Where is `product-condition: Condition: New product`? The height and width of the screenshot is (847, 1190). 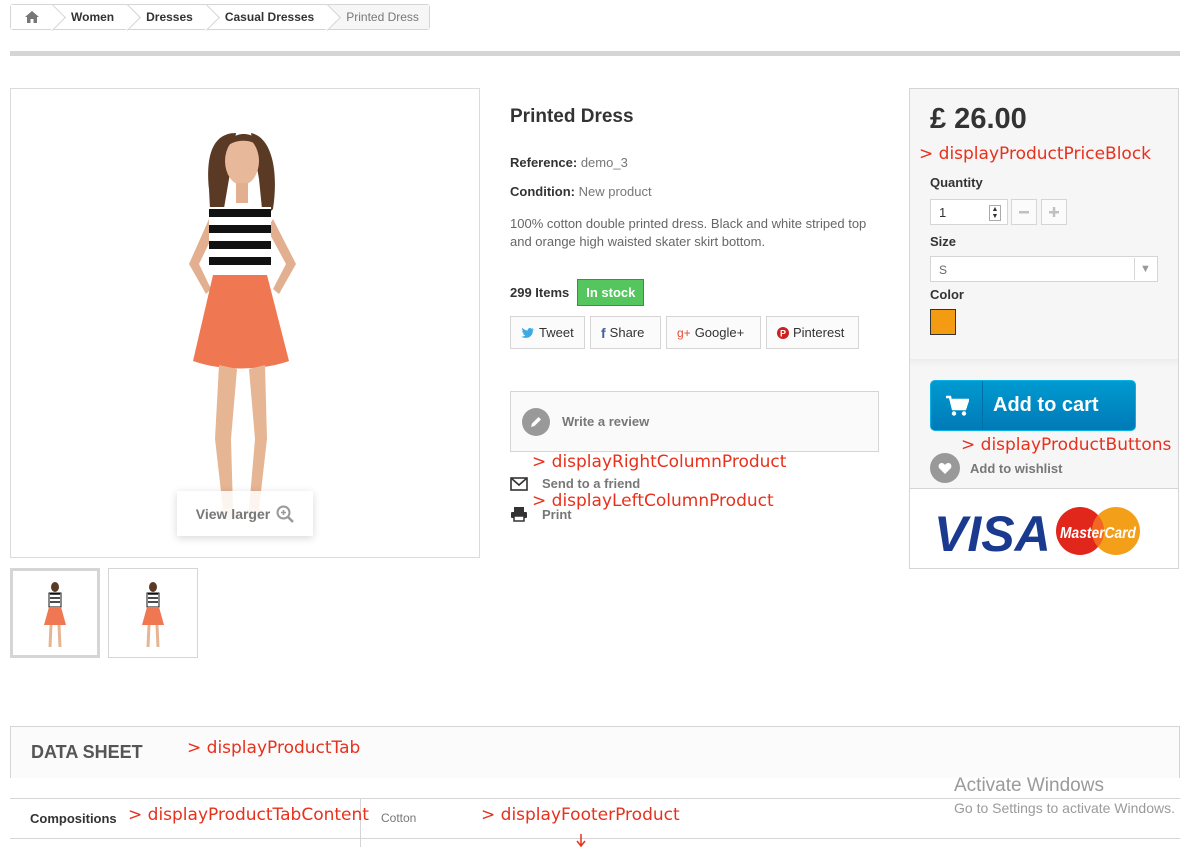 product-condition: Condition: New product is located at coordinates (581, 191).